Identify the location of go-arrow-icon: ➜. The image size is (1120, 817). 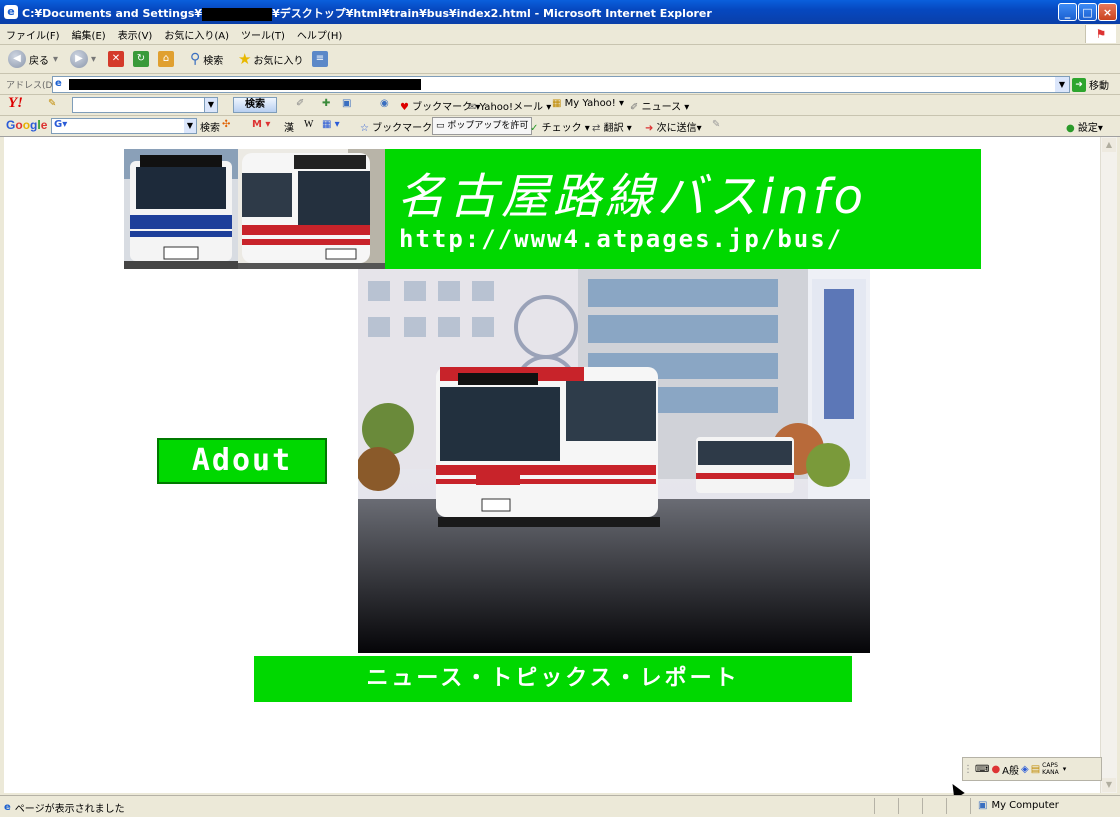
(1079, 84).